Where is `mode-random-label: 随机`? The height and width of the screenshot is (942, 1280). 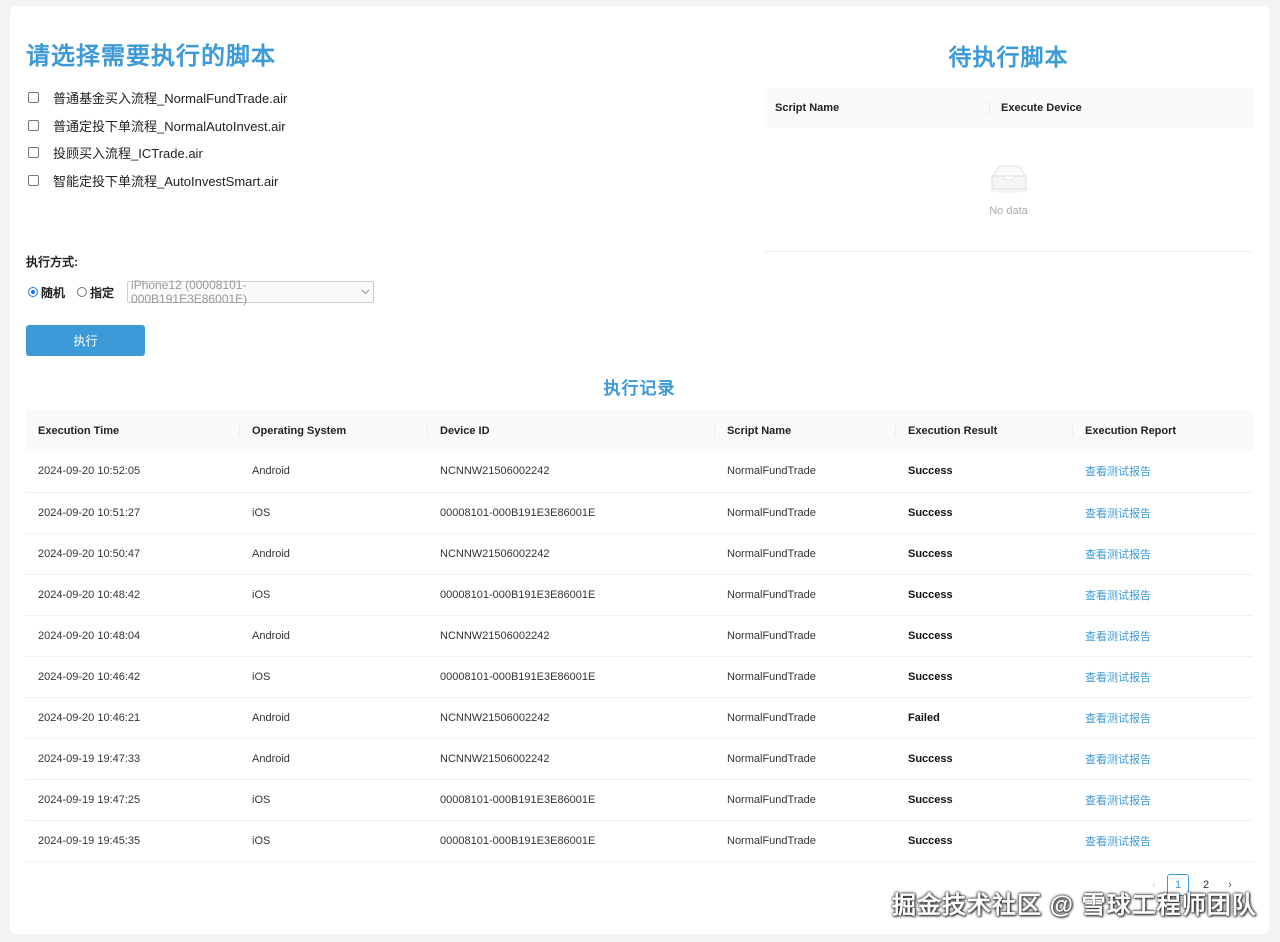
mode-random-label: 随机 is located at coordinates (53, 292).